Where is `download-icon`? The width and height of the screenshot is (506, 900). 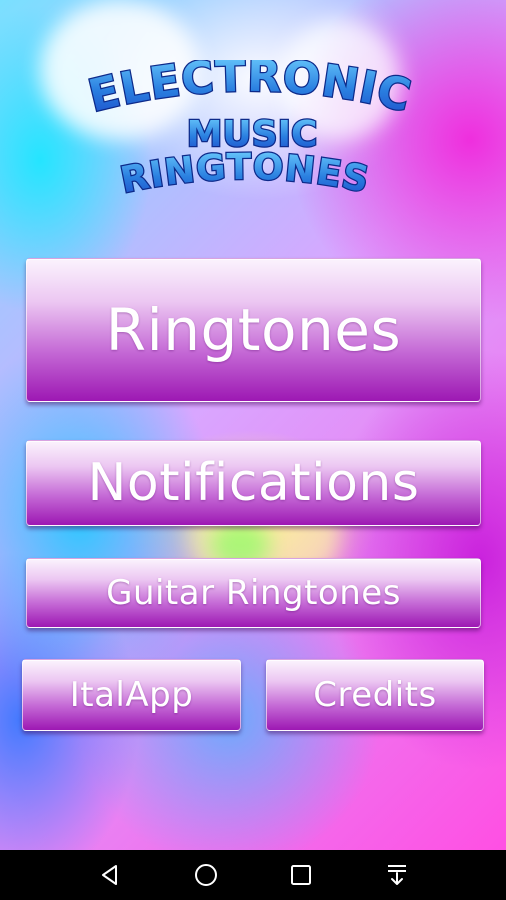
download-icon is located at coordinates (397, 875).